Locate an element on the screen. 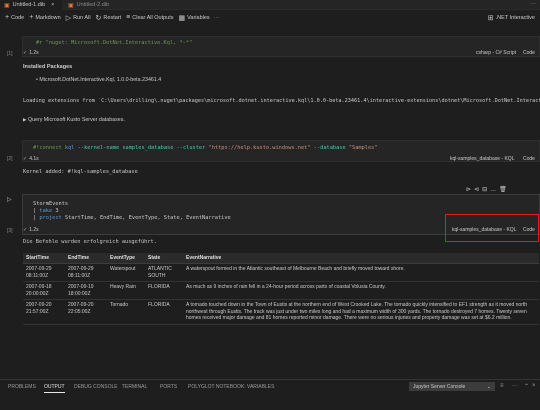 The width and height of the screenshot is (540, 410). clear-outputs-button: ≡ Clear All Outputs is located at coordinates (149, 17).